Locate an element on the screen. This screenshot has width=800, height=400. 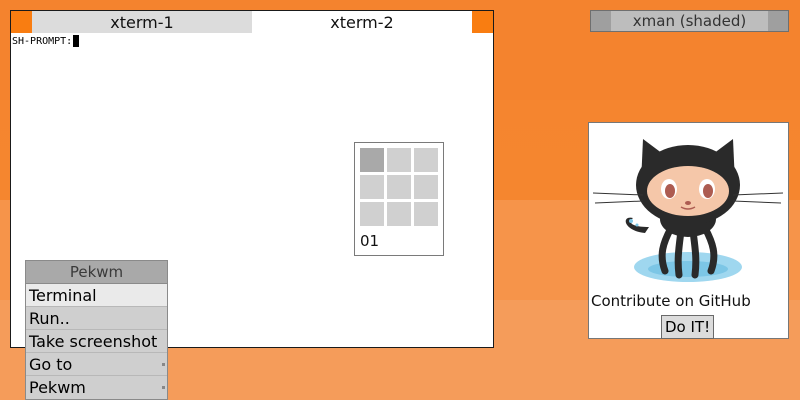
window-title: xman (shaded) is located at coordinates (689, 21).